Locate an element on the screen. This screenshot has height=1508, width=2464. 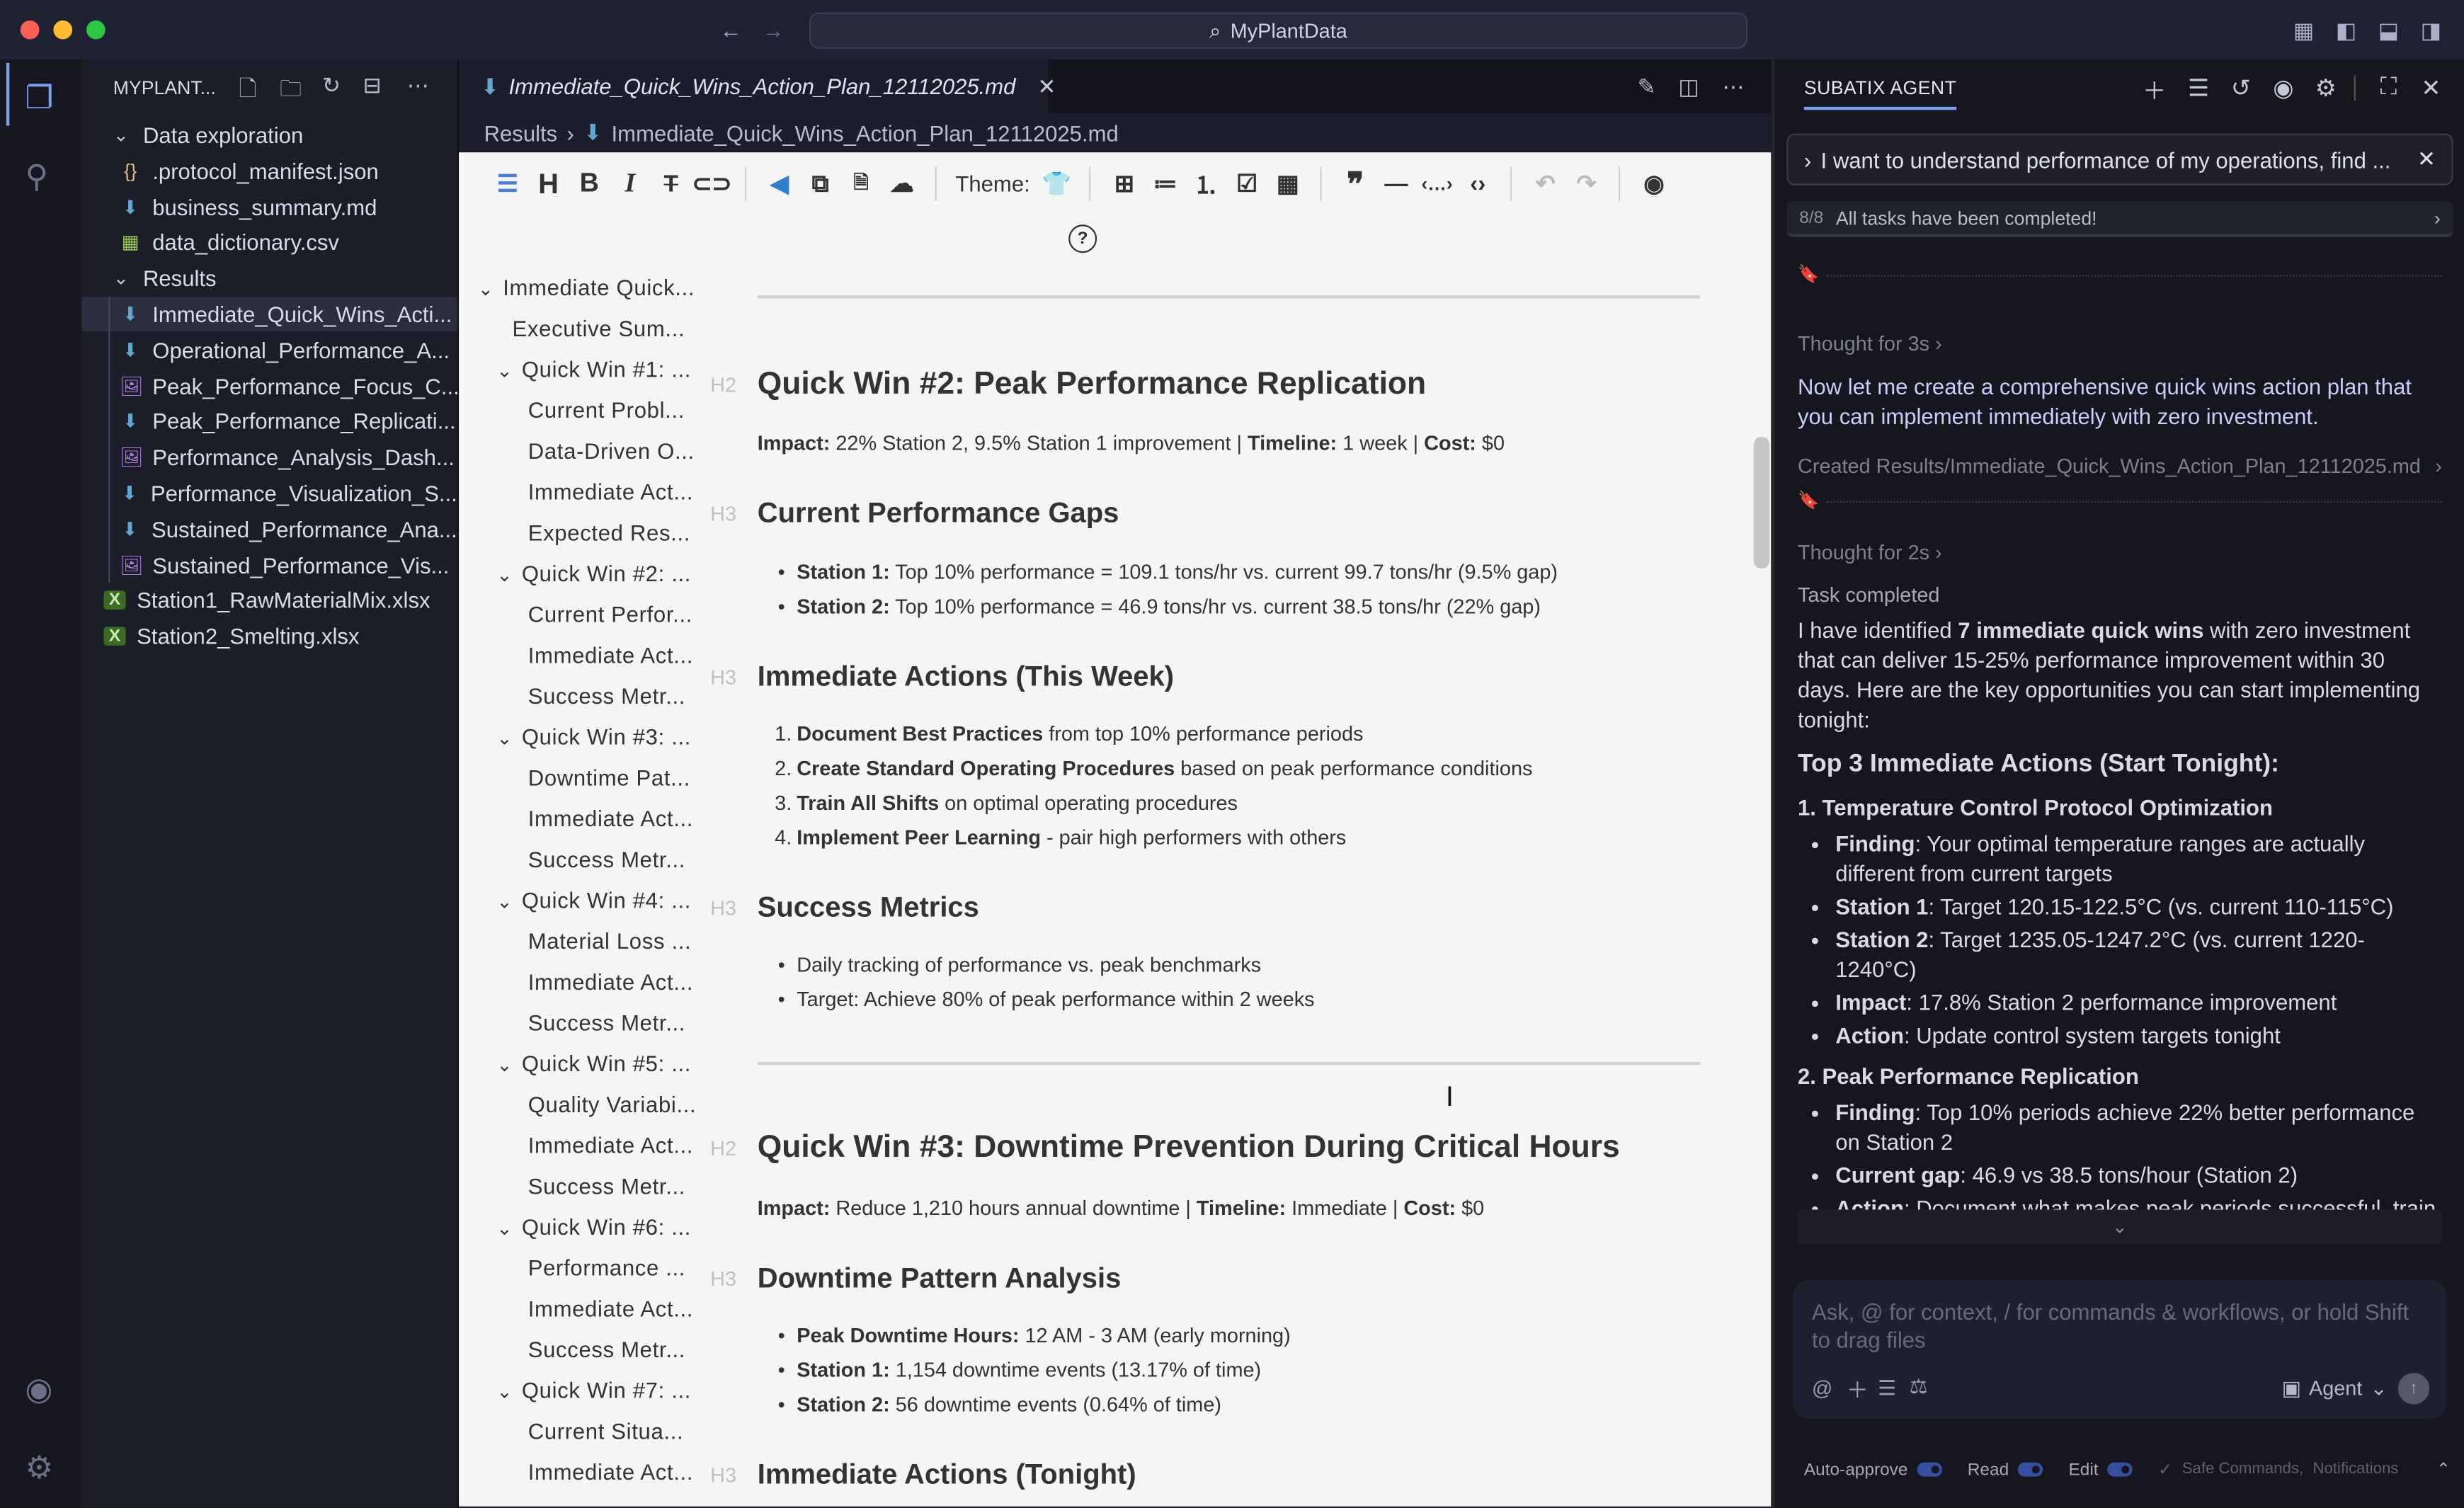
editor-scrollbar is located at coordinates (1762, 502).